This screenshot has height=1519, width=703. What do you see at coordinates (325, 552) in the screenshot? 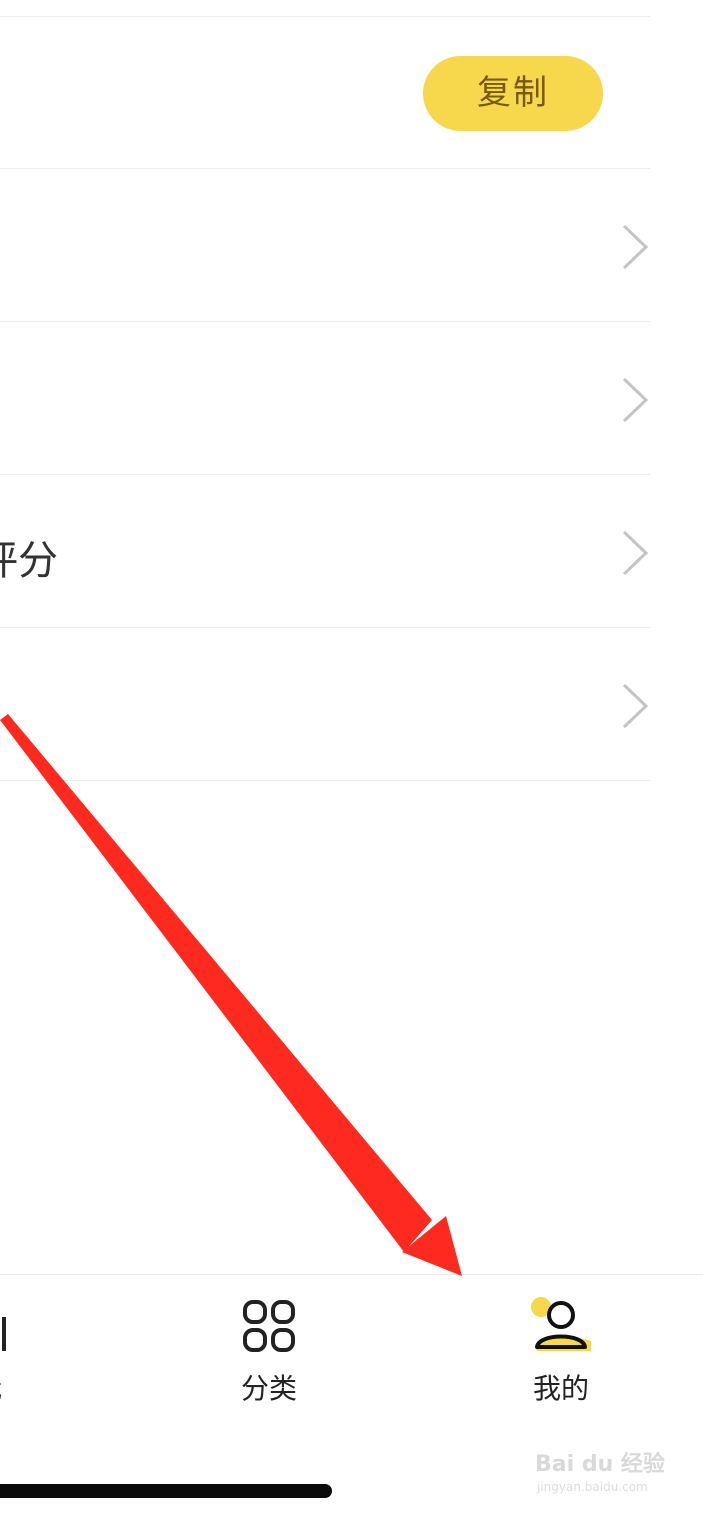
I see `list-item-rating: 评分` at bounding box center [325, 552].